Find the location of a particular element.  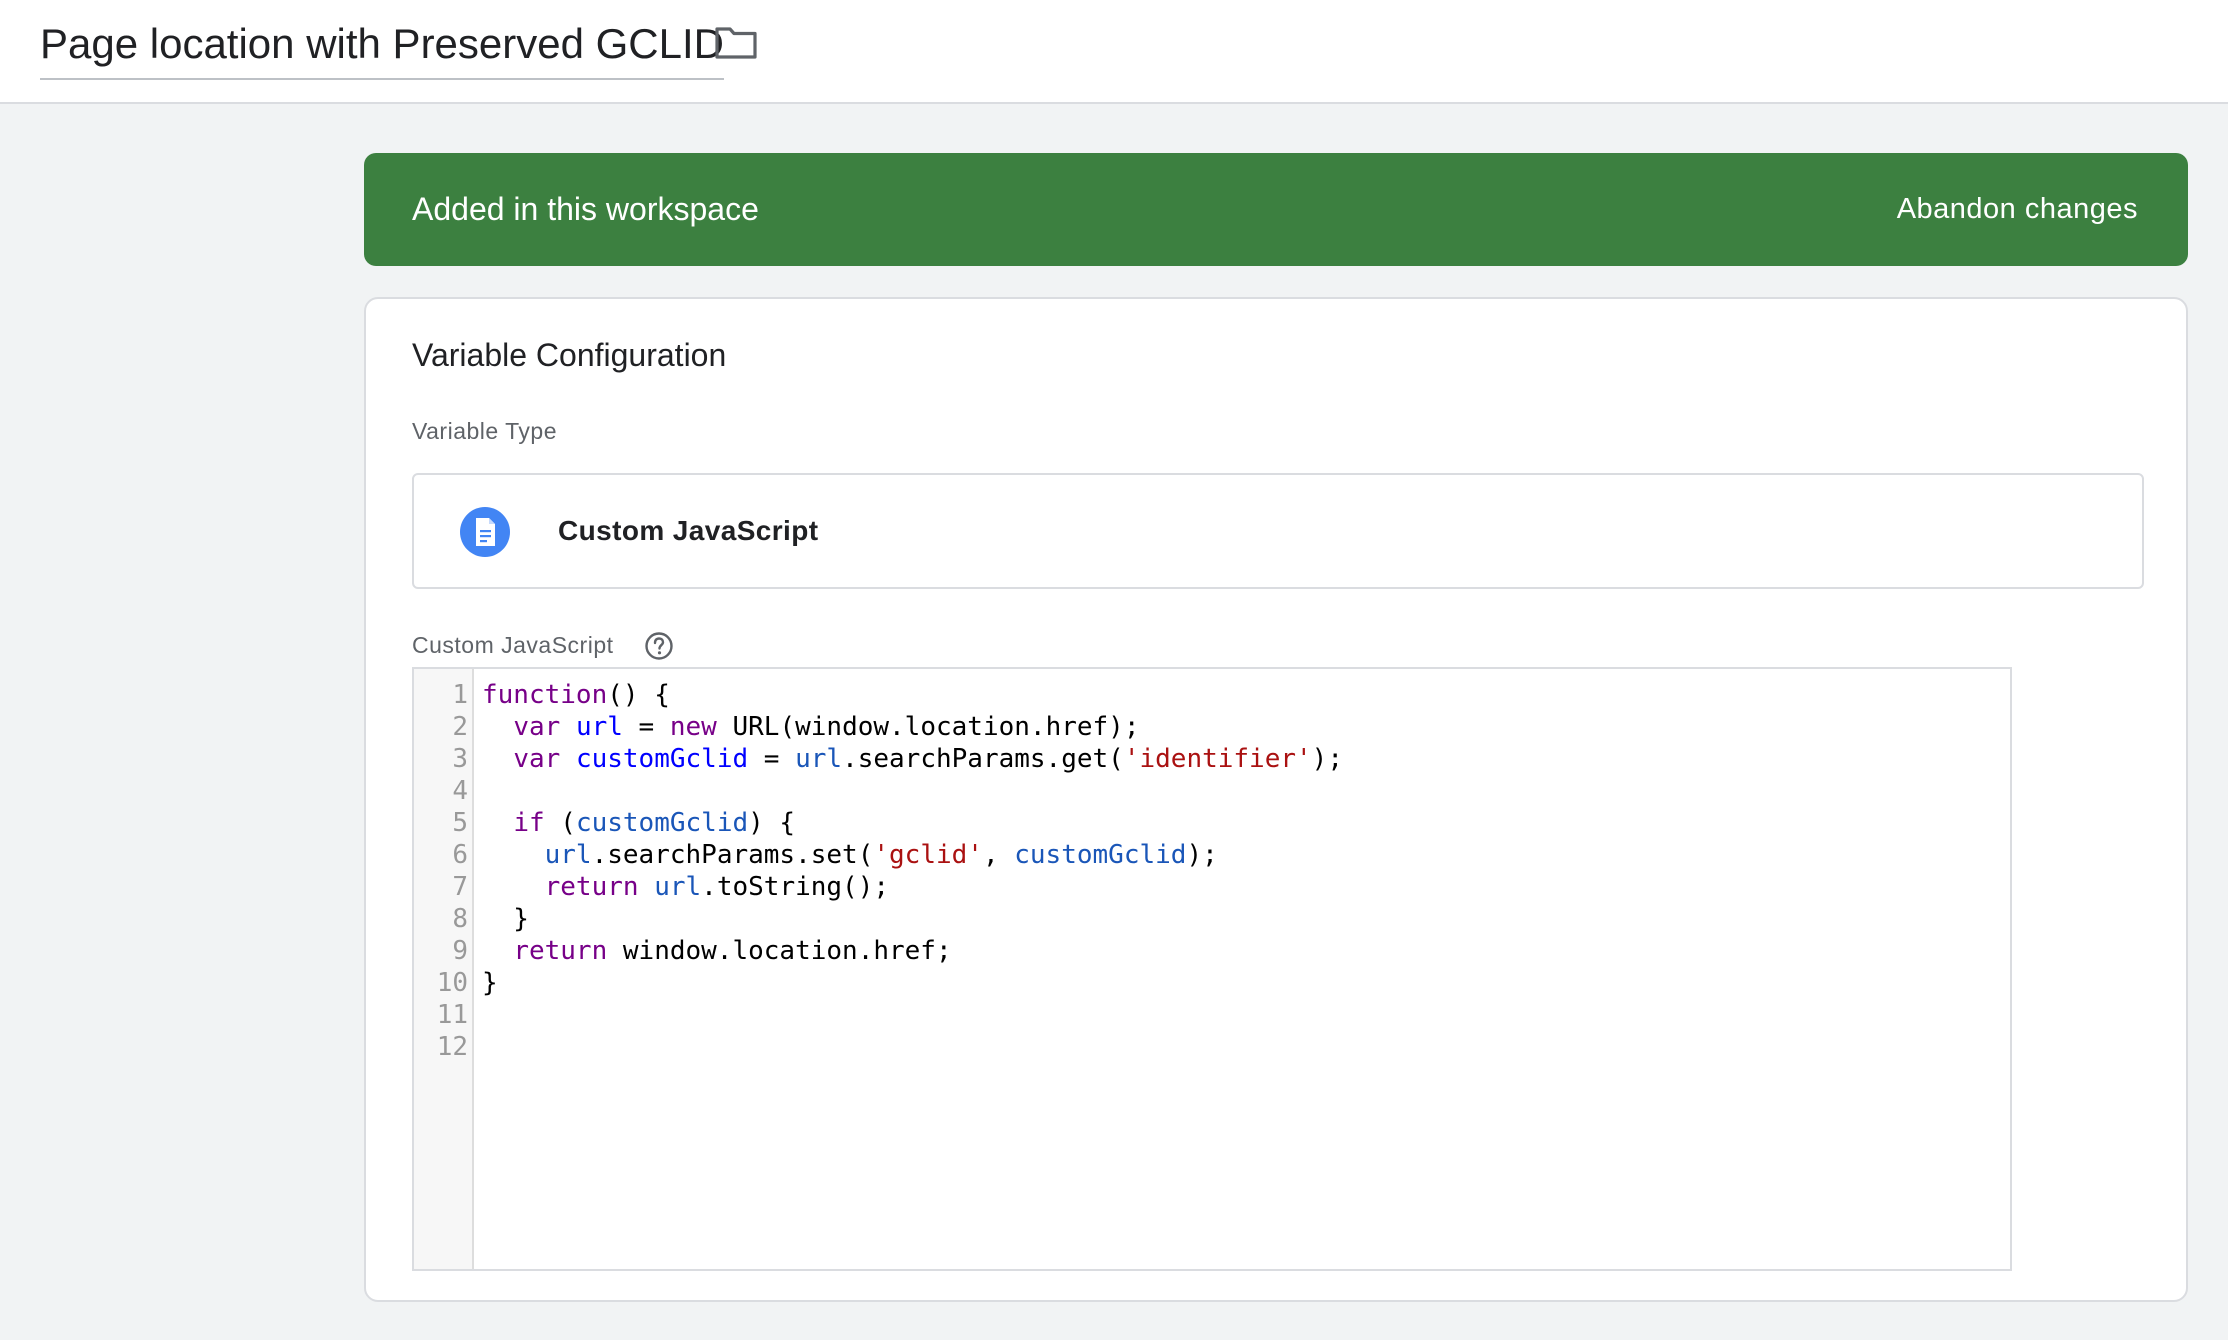

line-numbers: 1 2 3 4 5 6 7 8 9 10 11 12 is located at coordinates (441, 871).